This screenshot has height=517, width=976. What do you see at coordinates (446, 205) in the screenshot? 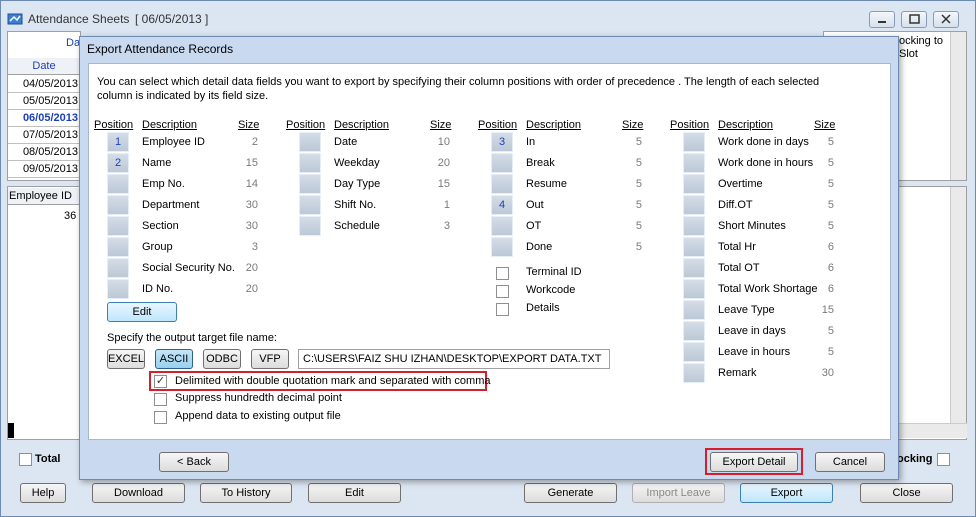
I see `group2-size: 1` at bounding box center [446, 205].